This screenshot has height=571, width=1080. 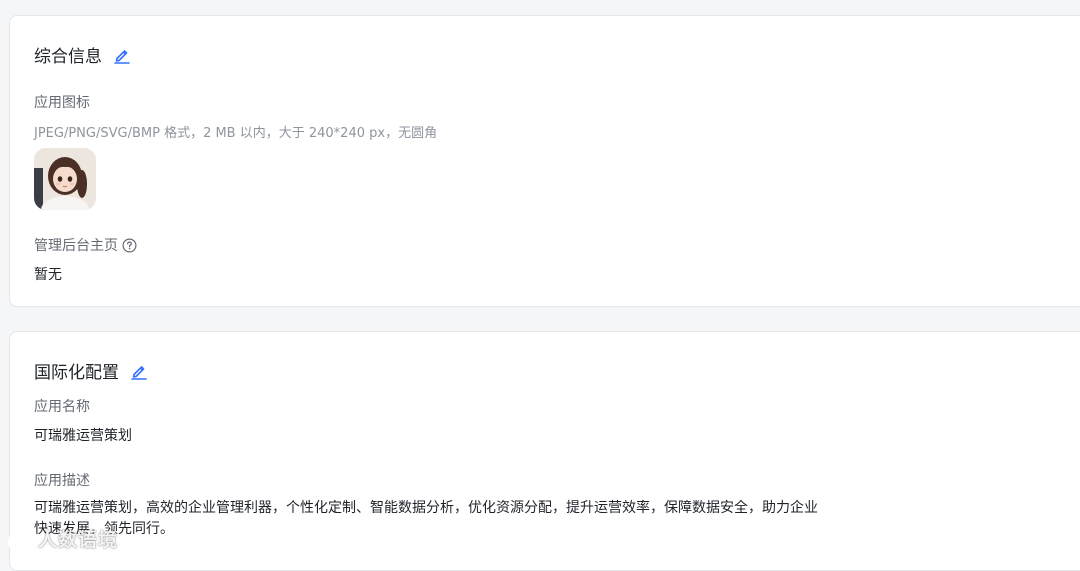 What do you see at coordinates (129, 245) in the screenshot?
I see `help-circle-icon` at bounding box center [129, 245].